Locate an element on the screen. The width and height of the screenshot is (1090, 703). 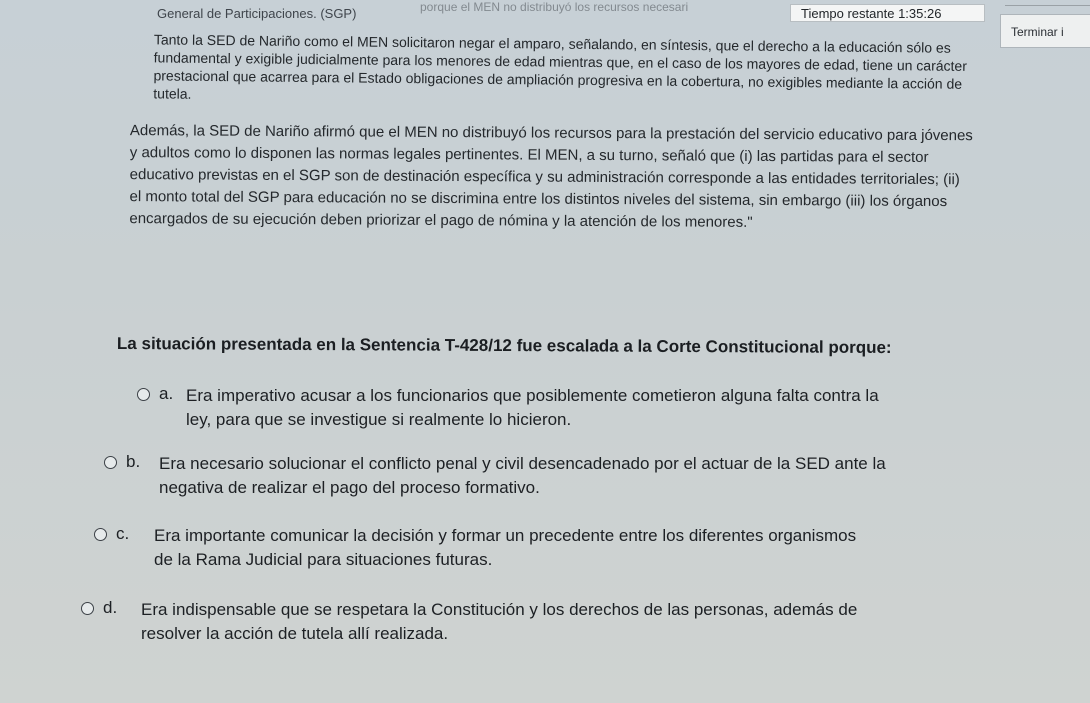
radio-button-b is located at coordinates (110, 462).